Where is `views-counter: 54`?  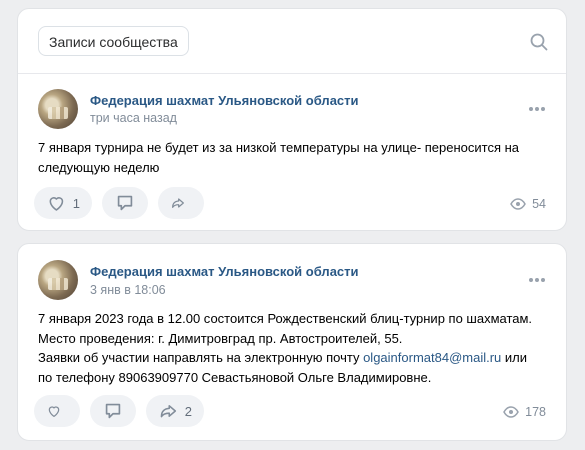 views-counter: 54 is located at coordinates (528, 204).